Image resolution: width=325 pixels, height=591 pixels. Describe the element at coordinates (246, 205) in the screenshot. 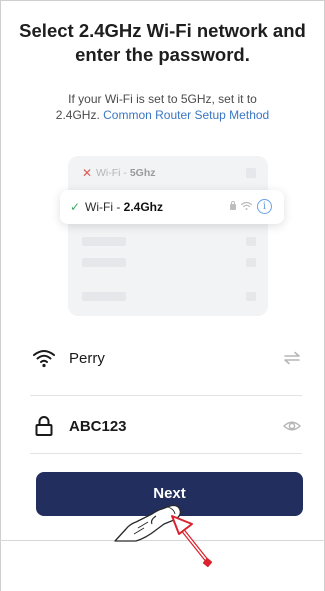

I see `mini-wifi-icon` at that location.